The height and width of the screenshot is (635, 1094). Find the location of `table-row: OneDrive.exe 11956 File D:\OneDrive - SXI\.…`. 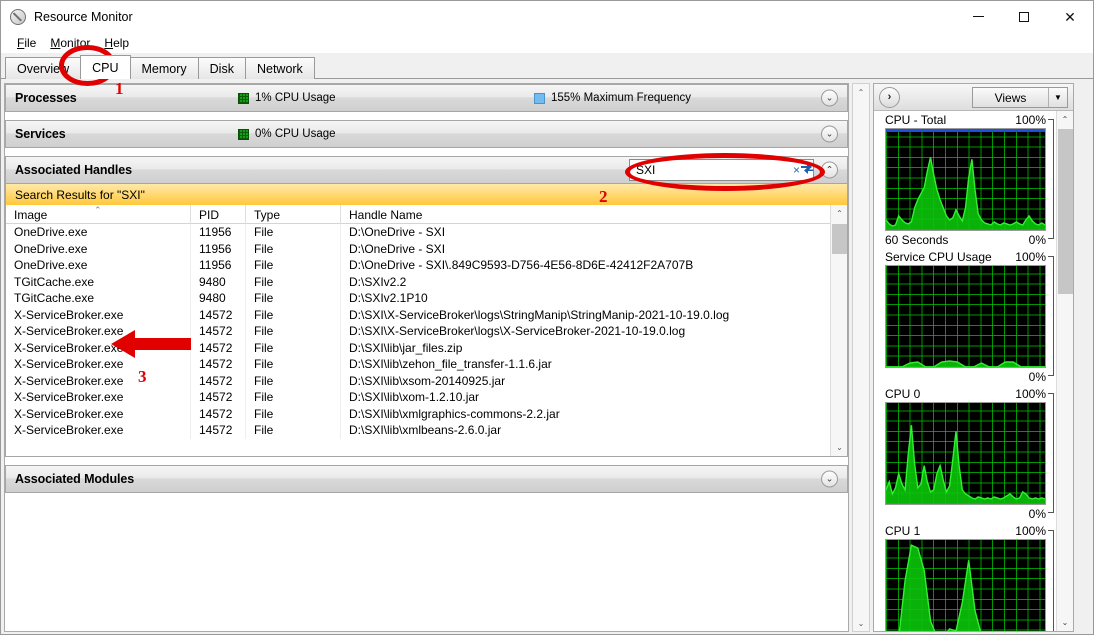

table-row: OneDrive.exe 11956 File D:\OneDrive - SXI\.… is located at coordinates (426, 265).